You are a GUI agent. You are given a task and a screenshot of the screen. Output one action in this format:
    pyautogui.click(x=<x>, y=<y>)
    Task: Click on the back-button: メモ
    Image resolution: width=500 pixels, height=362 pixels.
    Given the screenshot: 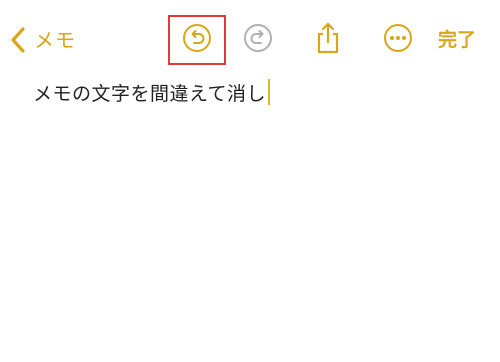 What is the action you would take?
    pyautogui.click(x=43, y=40)
    